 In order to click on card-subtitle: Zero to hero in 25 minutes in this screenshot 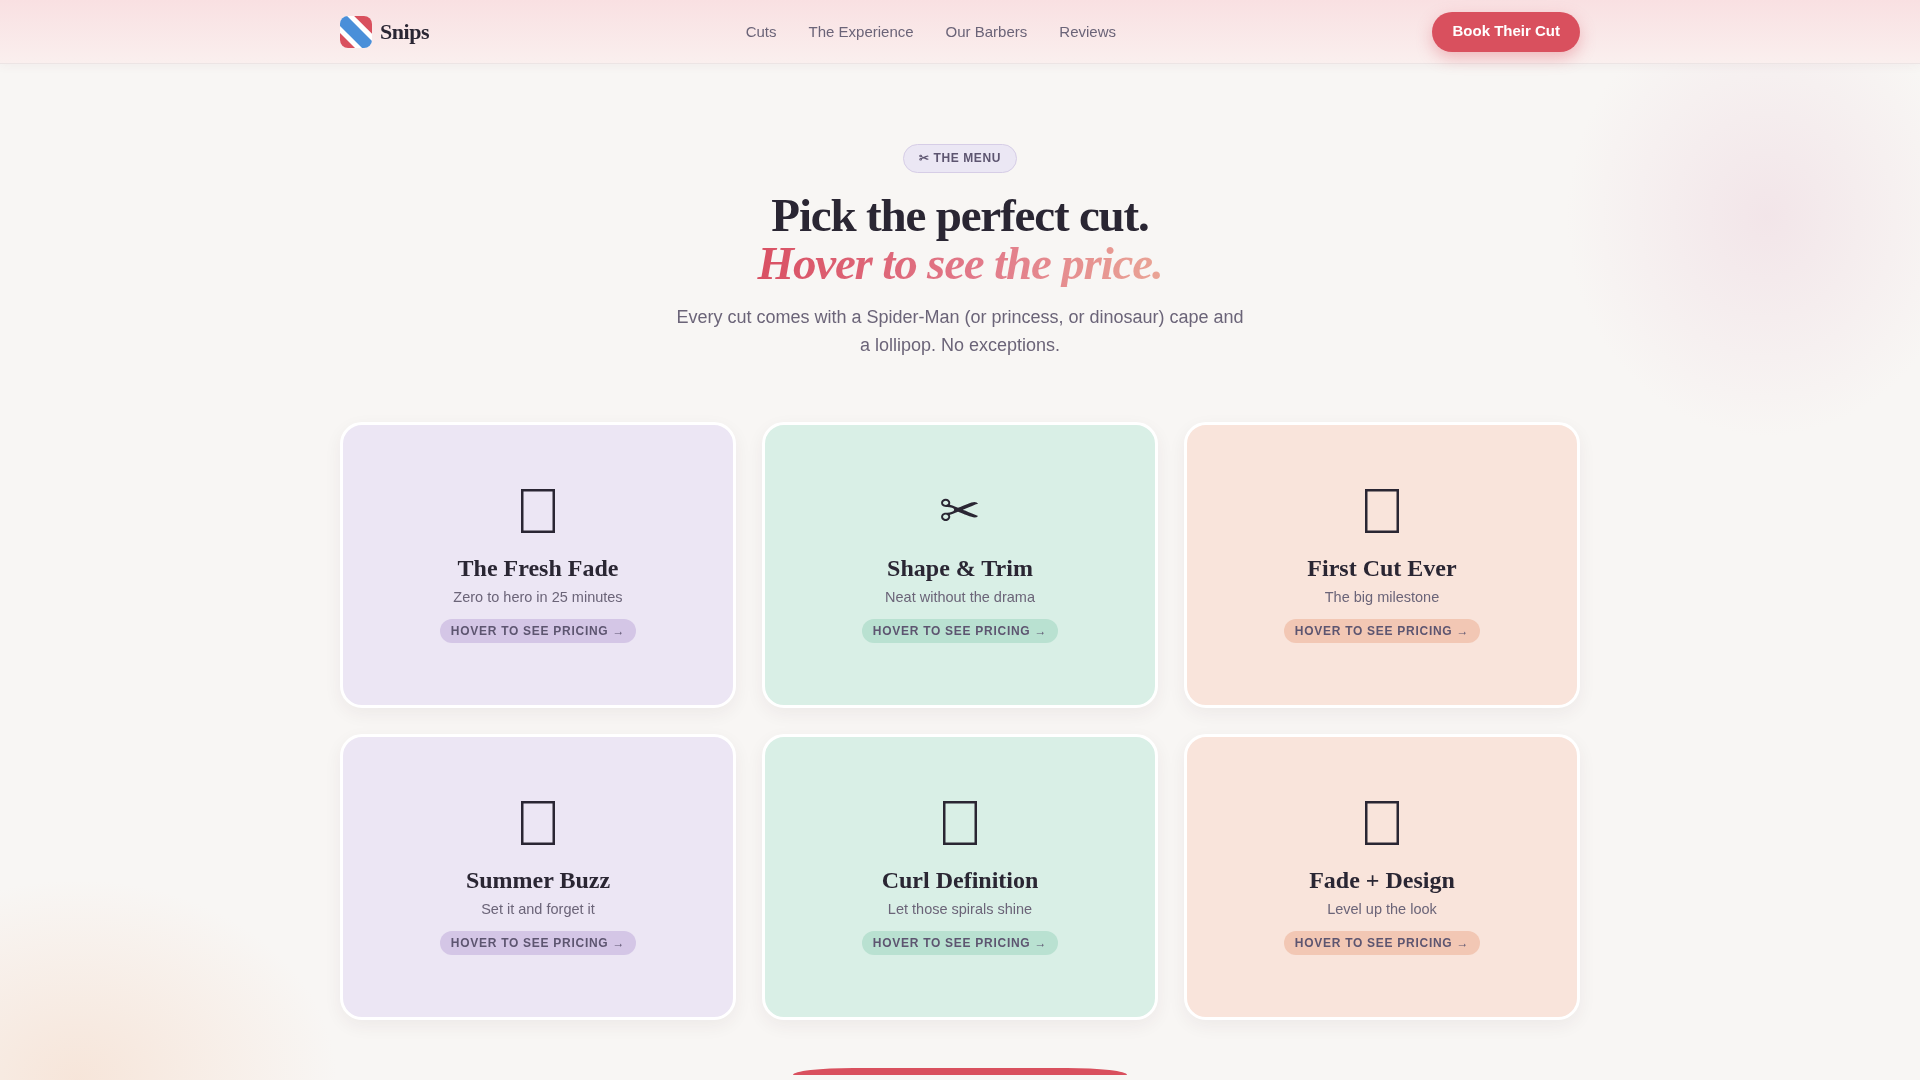, I will do `click(538, 597)`.